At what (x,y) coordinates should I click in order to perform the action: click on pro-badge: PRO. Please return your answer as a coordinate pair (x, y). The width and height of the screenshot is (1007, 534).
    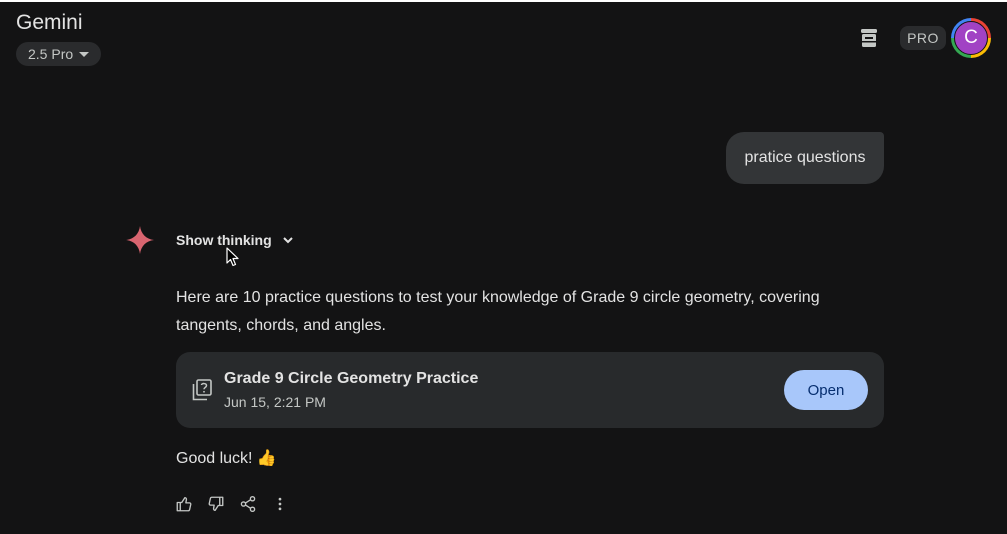
    Looking at the image, I should click on (923, 38).